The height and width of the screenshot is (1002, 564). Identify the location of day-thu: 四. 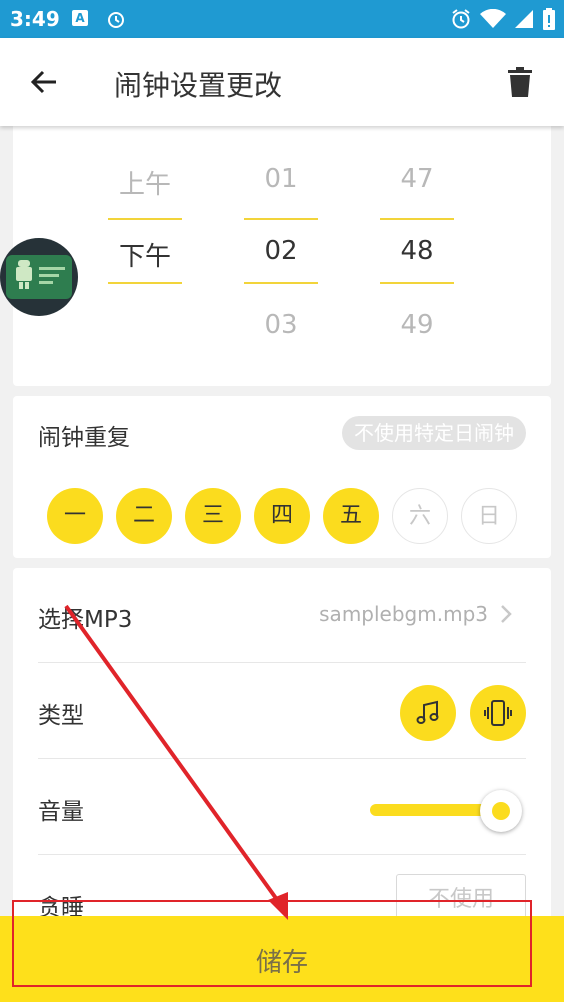
(282, 516).